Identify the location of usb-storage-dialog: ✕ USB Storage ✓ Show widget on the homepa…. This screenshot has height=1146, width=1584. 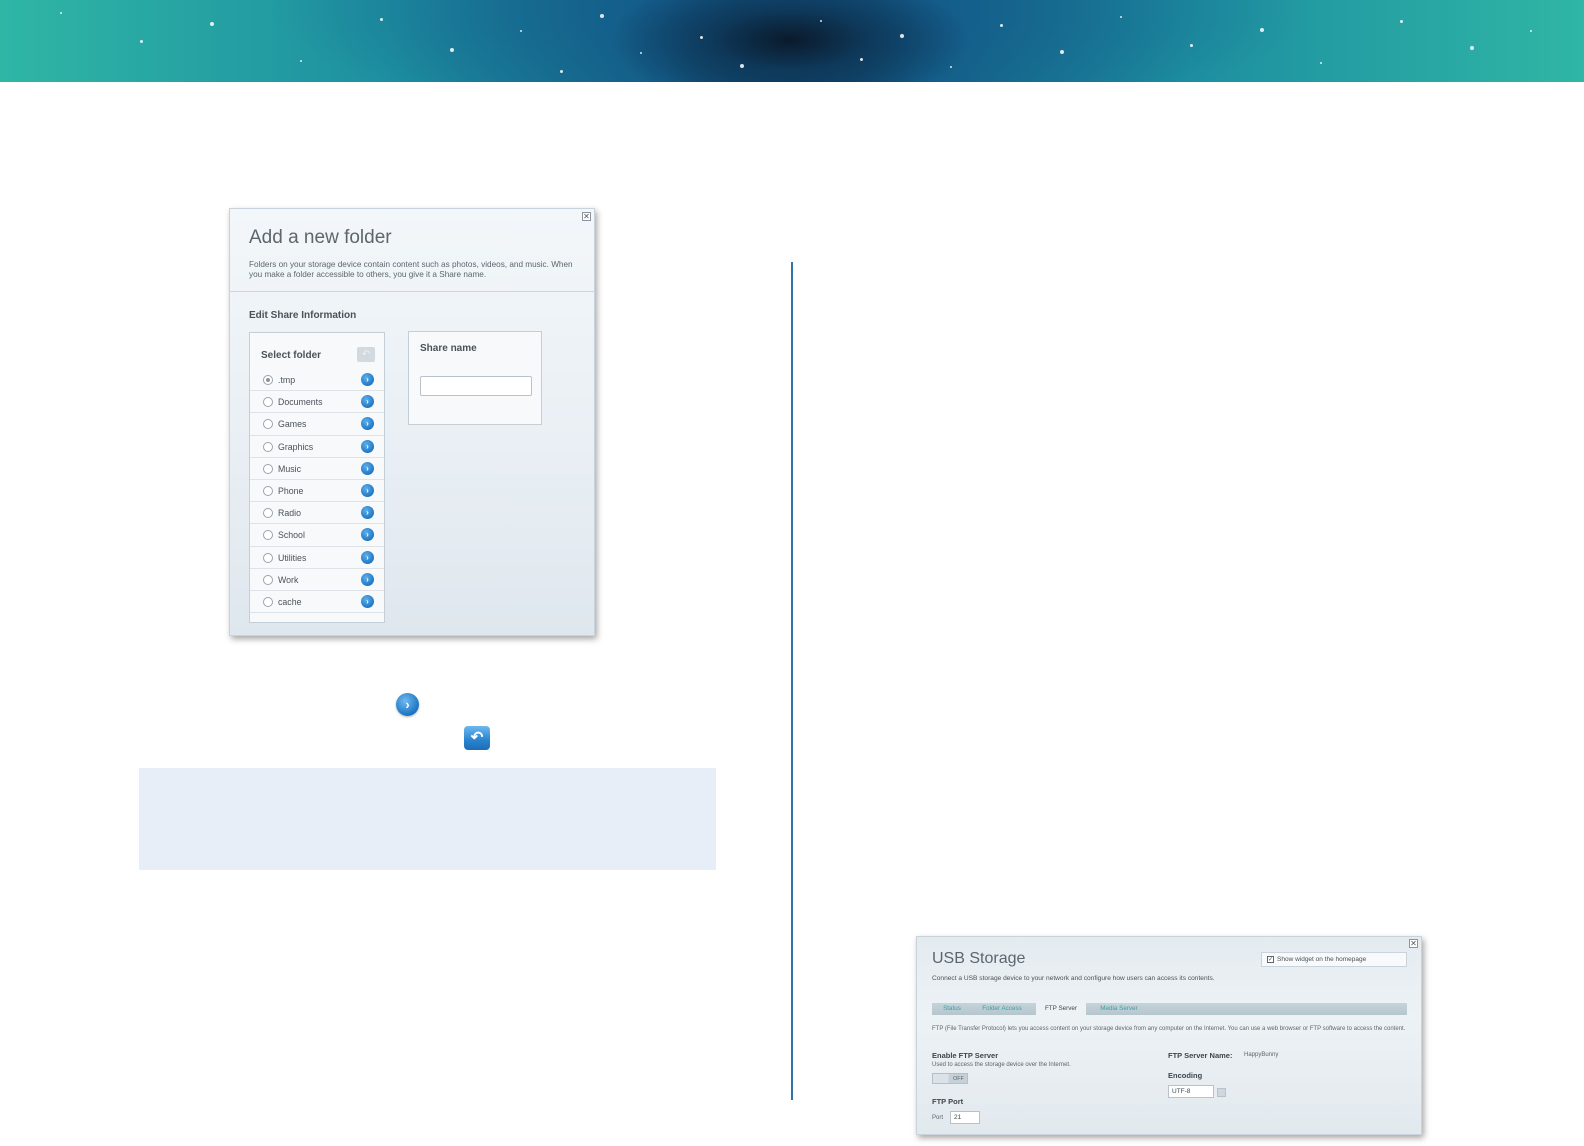
(1169, 1035).